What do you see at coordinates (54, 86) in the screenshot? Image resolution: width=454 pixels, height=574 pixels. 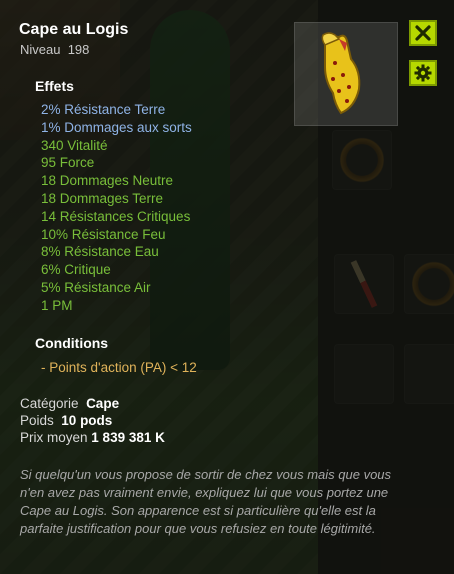 I see `effects-heading: Effets` at bounding box center [54, 86].